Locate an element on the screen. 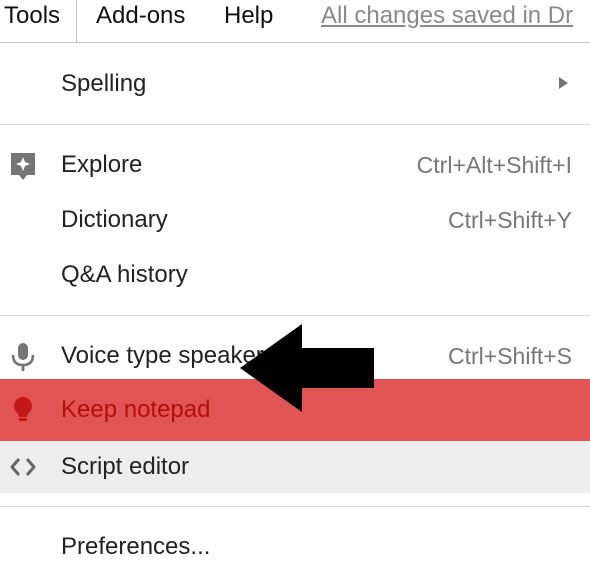 The width and height of the screenshot is (590, 581). menu-item-shortcut: Ctrl+Alt+Shift+I is located at coordinates (494, 165).